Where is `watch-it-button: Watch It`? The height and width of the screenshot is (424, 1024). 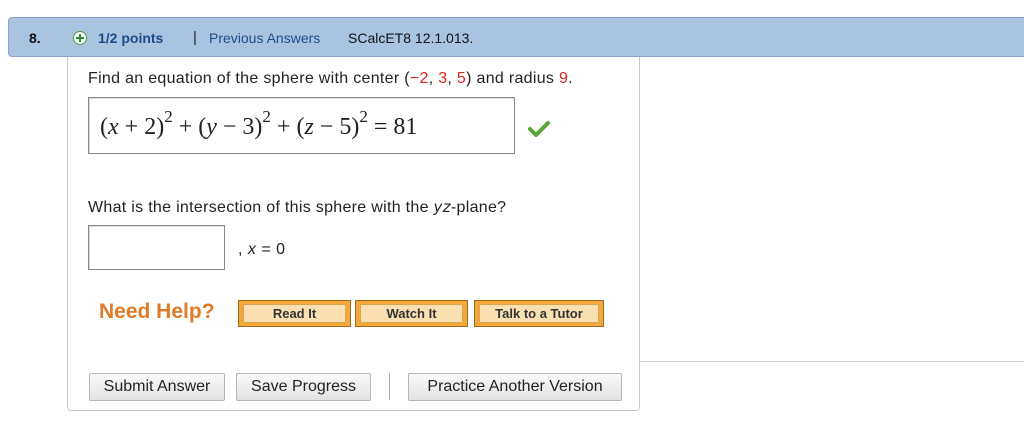 watch-it-button: Watch It is located at coordinates (411, 313).